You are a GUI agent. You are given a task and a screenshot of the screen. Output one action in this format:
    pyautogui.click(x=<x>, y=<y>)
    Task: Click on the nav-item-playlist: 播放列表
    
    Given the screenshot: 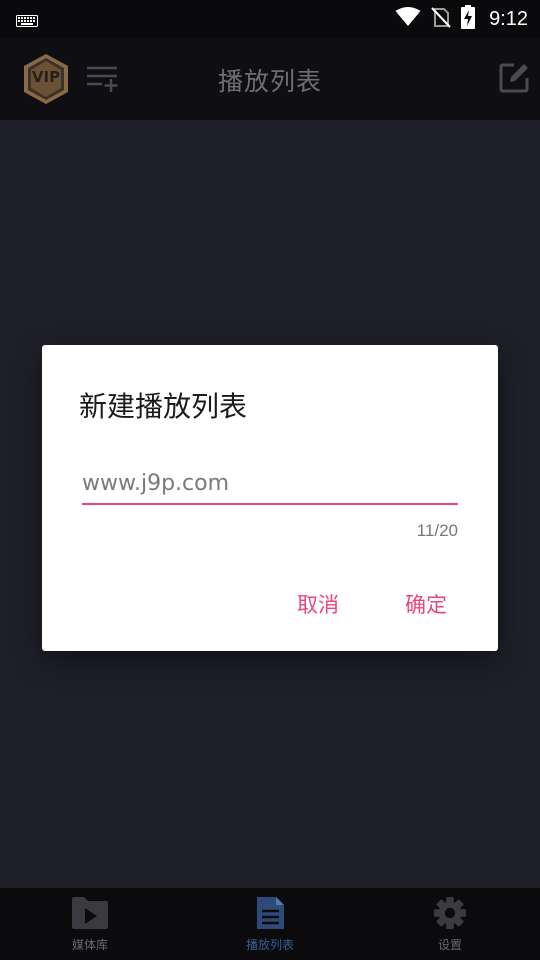 What is the action you would take?
    pyautogui.click(x=270, y=924)
    